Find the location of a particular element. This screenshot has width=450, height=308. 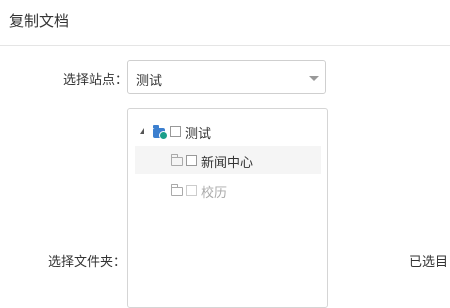

tree-node-root: 测试 is located at coordinates (227, 131).